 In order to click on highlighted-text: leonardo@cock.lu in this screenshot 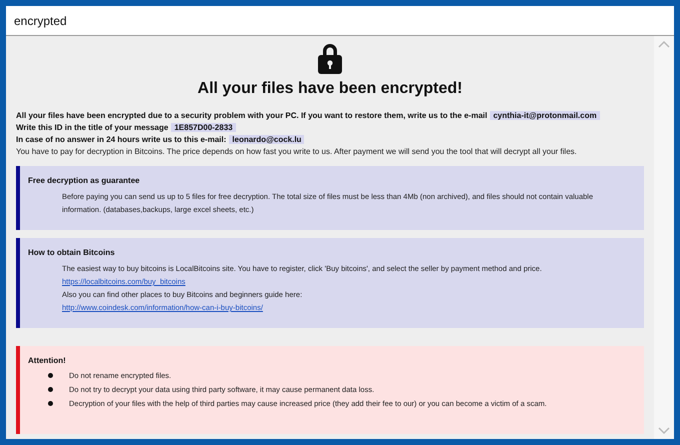, I will do `click(266, 139)`.